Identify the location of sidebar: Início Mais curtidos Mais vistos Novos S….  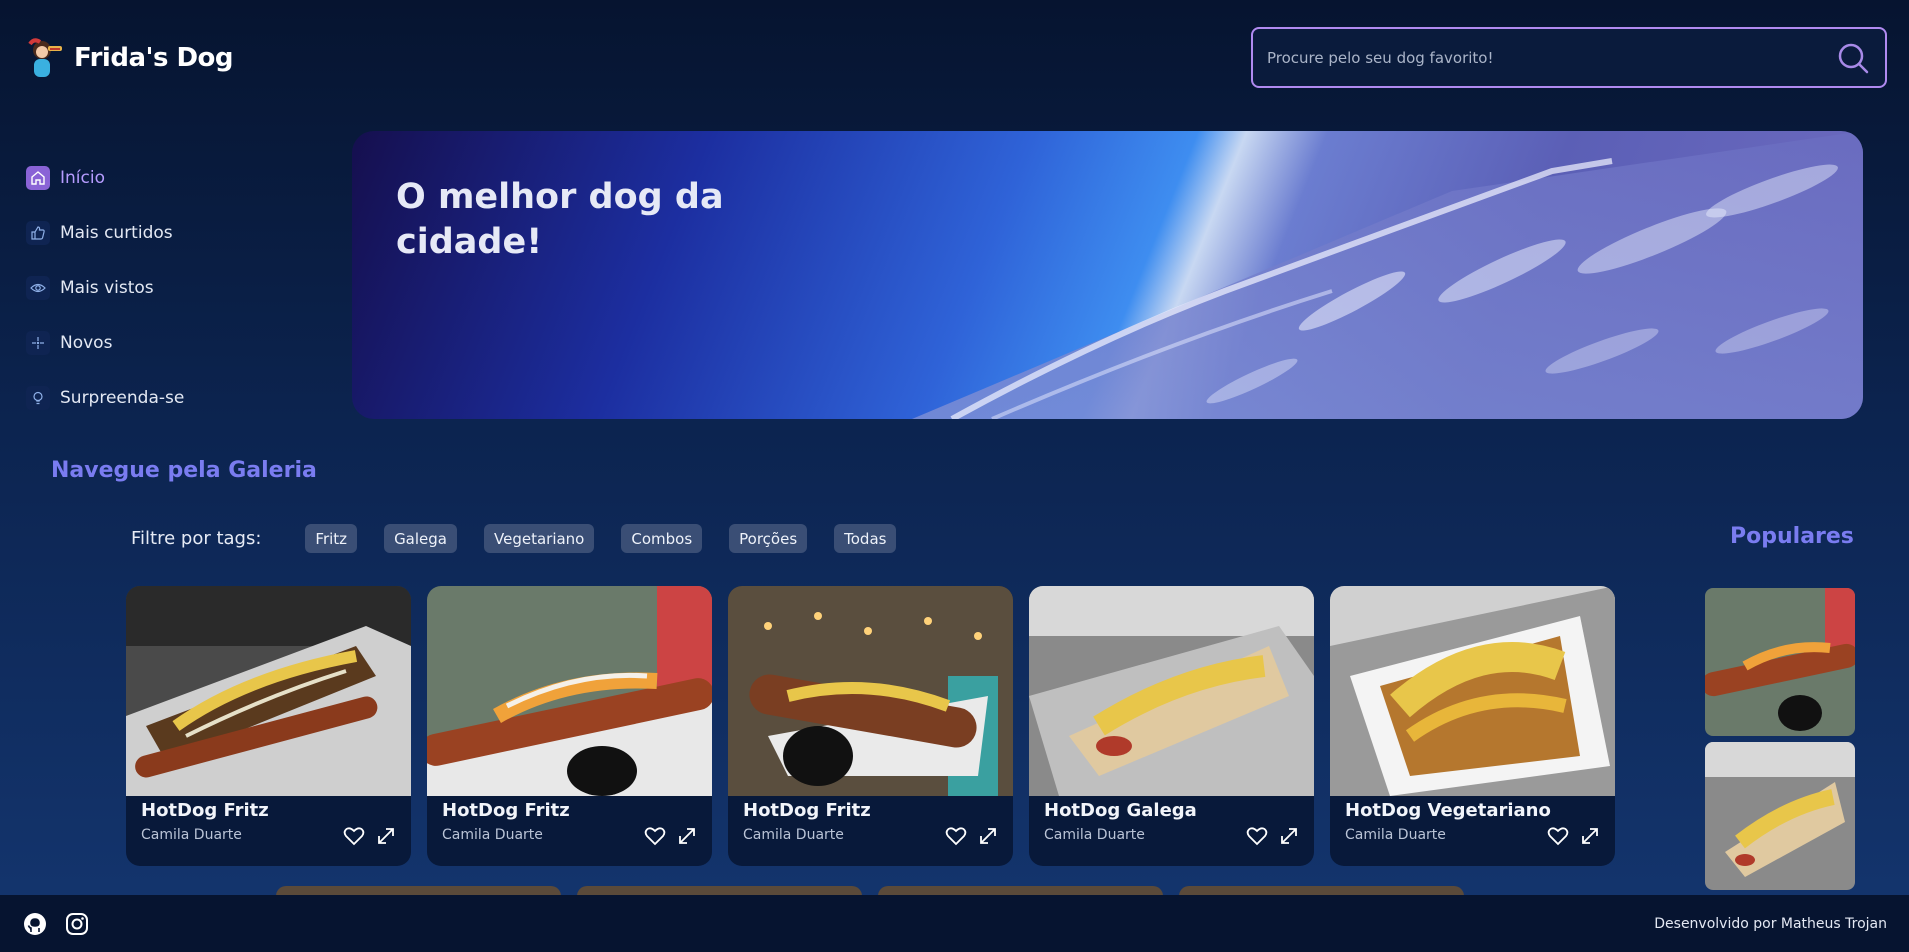
(105, 287).